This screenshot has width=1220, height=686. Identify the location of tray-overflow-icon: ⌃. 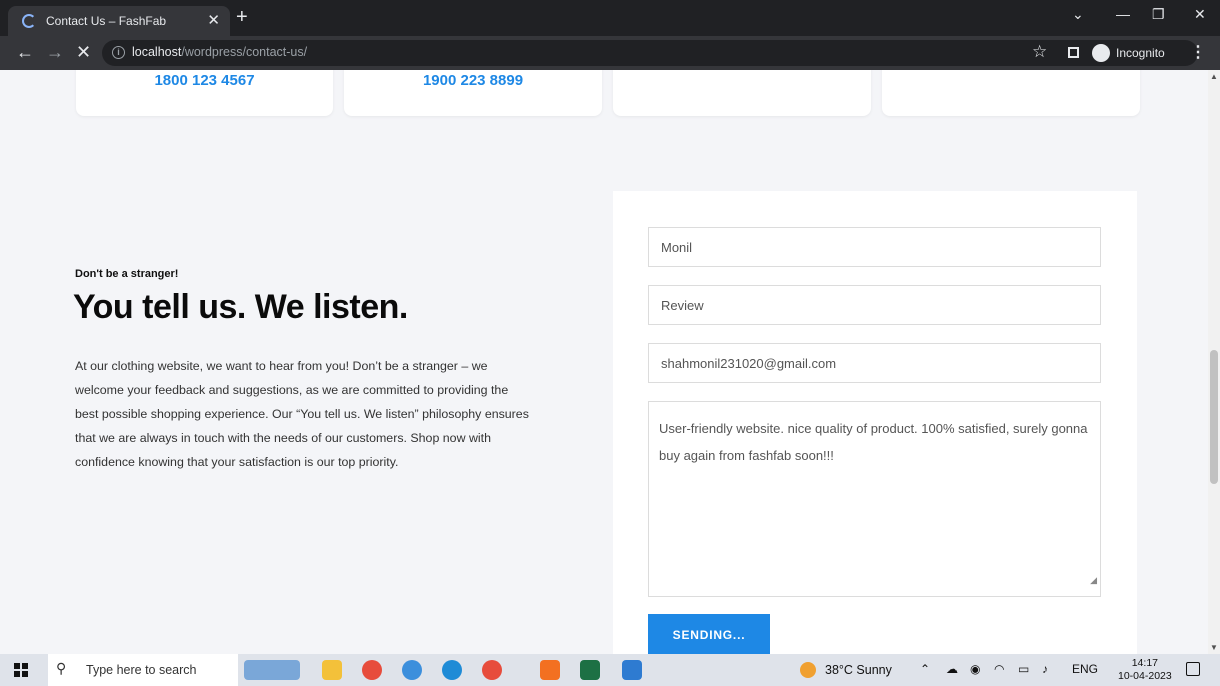
(925, 669).